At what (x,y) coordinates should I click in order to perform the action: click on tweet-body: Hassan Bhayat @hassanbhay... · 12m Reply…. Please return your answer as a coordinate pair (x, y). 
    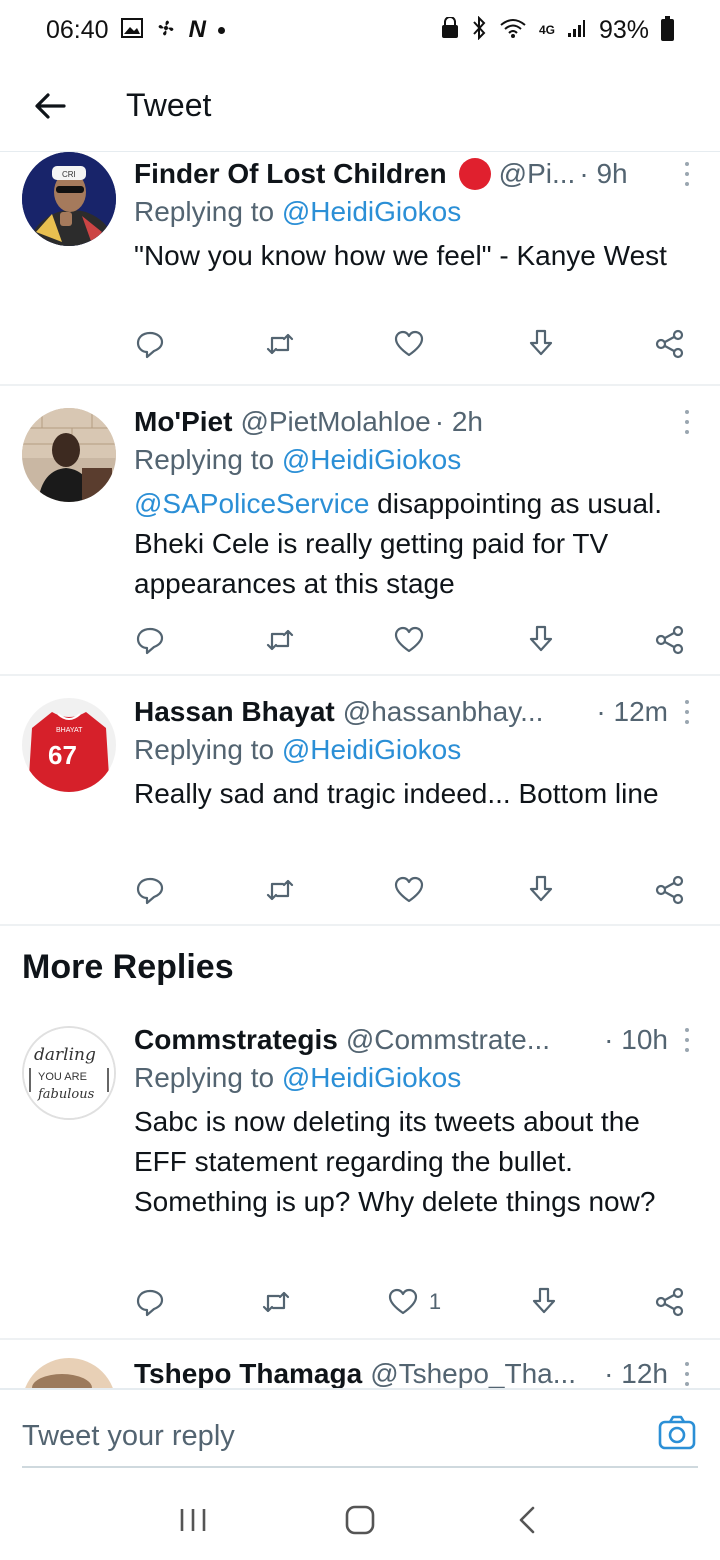
    Looking at the image, I should click on (416, 754).